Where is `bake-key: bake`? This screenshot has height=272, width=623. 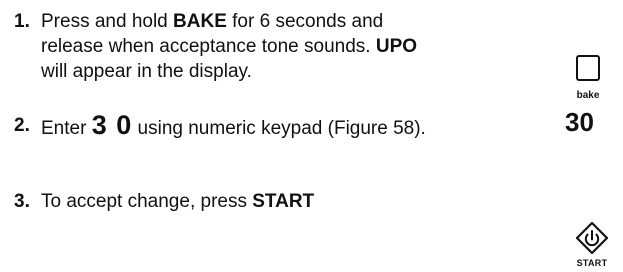 bake-key: bake is located at coordinates (588, 78).